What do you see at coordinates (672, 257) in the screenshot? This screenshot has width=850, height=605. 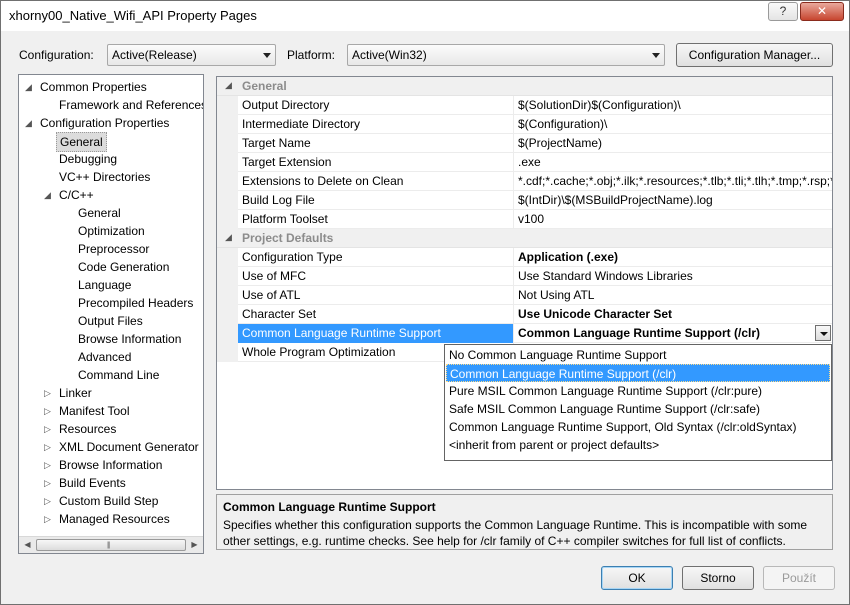 I see `property-value: Application (.exe)` at bounding box center [672, 257].